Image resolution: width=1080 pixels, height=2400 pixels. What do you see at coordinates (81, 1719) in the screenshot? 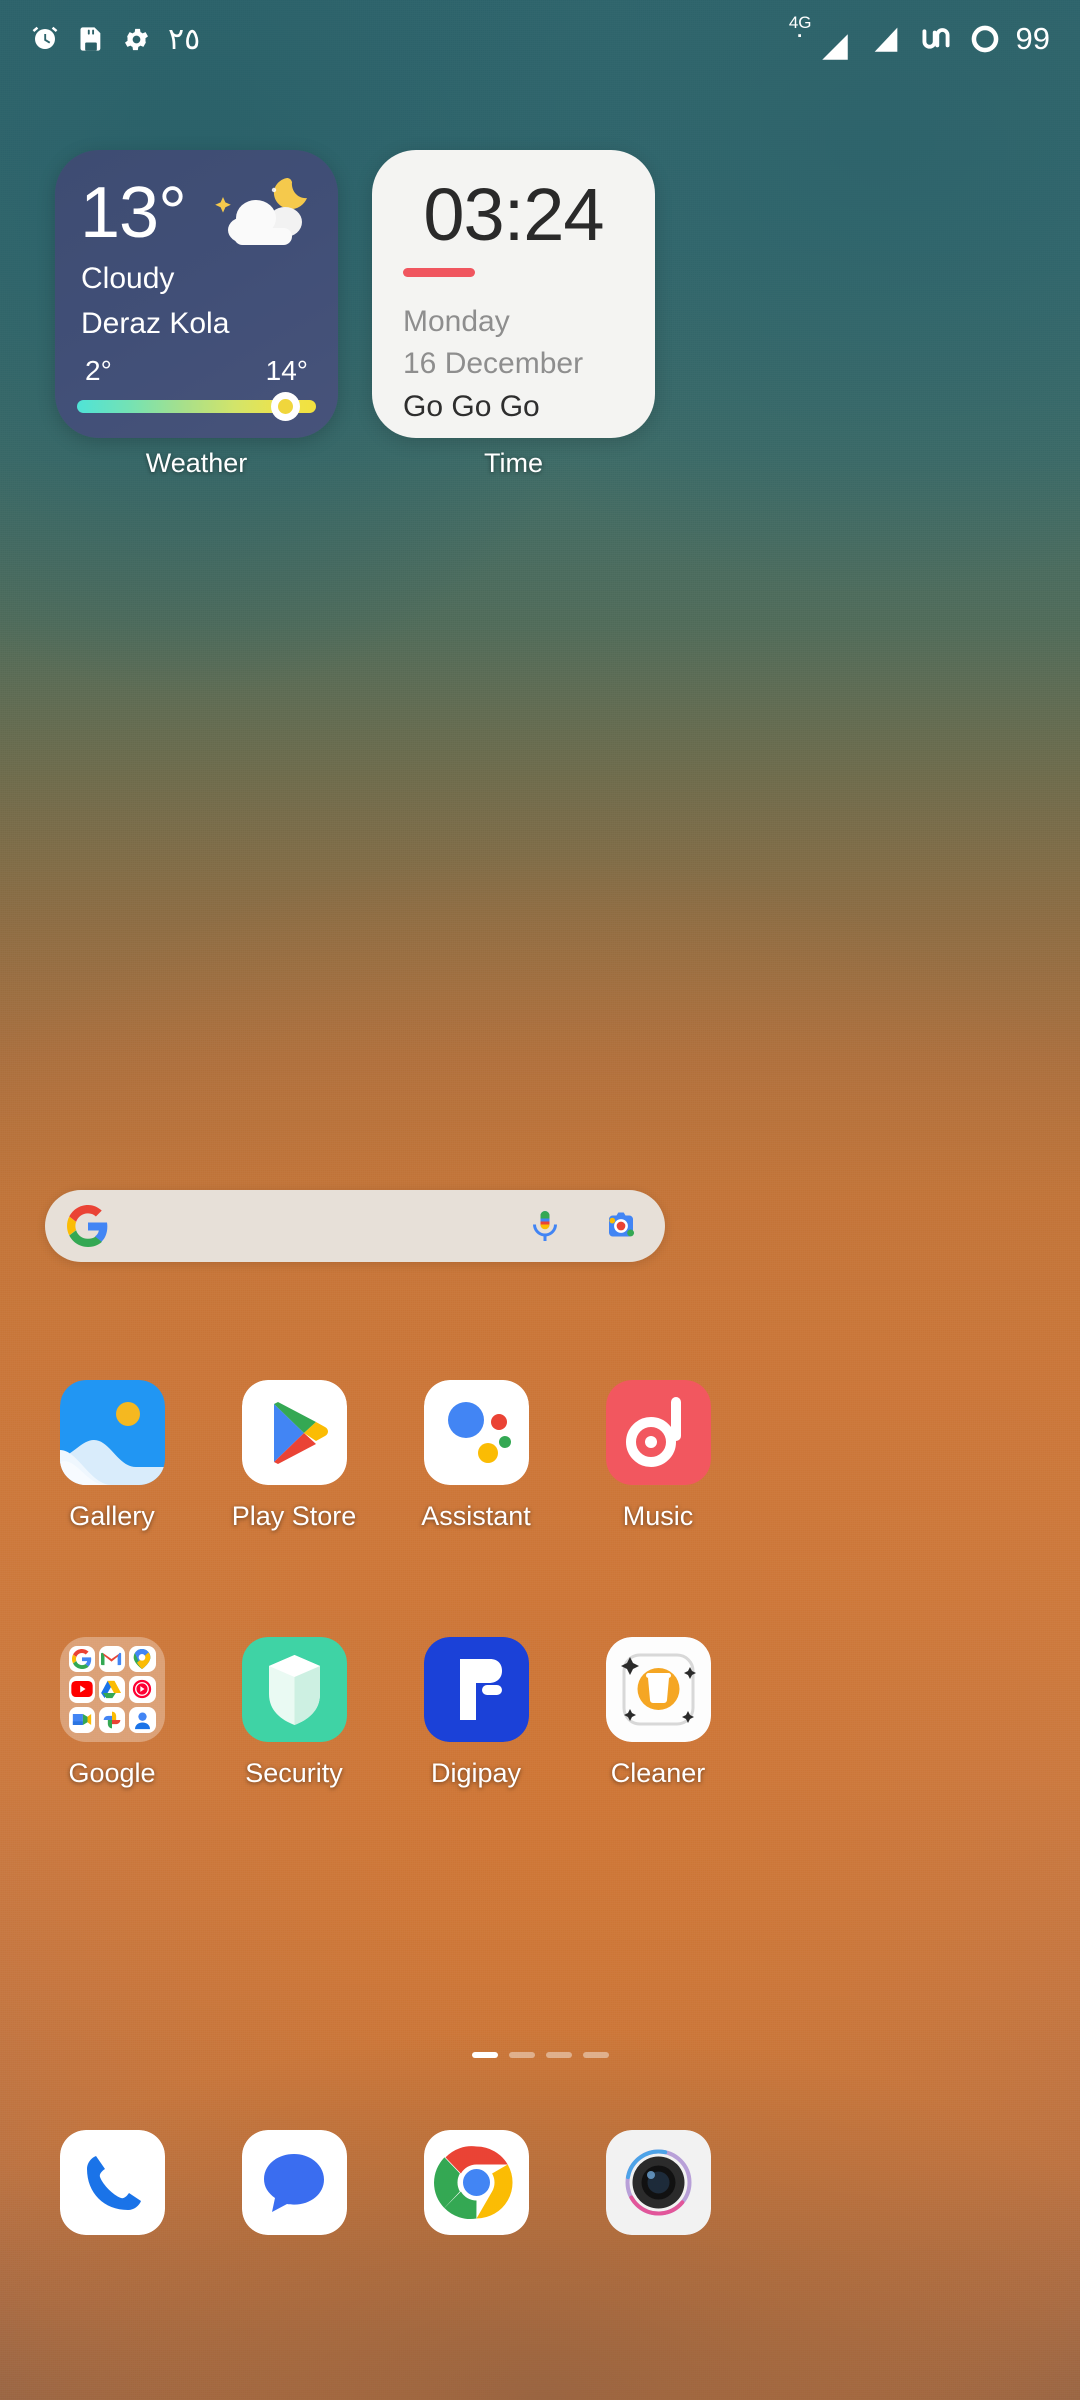
I see `meet-icon` at bounding box center [81, 1719].